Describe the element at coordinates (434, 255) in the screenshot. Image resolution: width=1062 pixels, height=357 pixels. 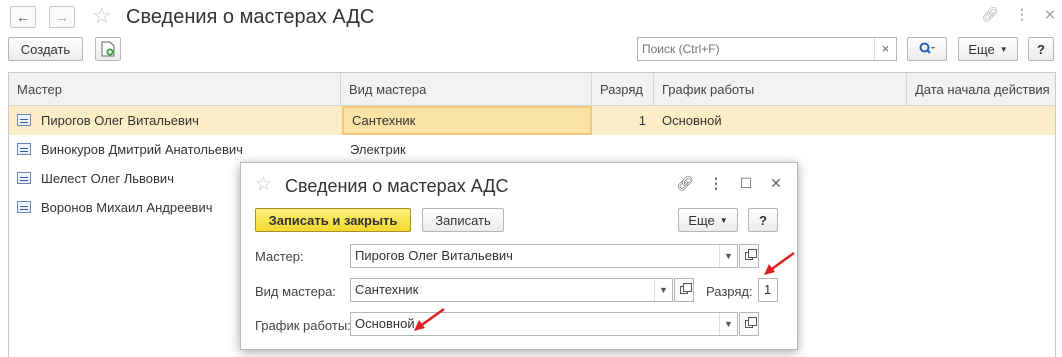
I see `master-value: Пирогов Олег Витальевич` at that location.